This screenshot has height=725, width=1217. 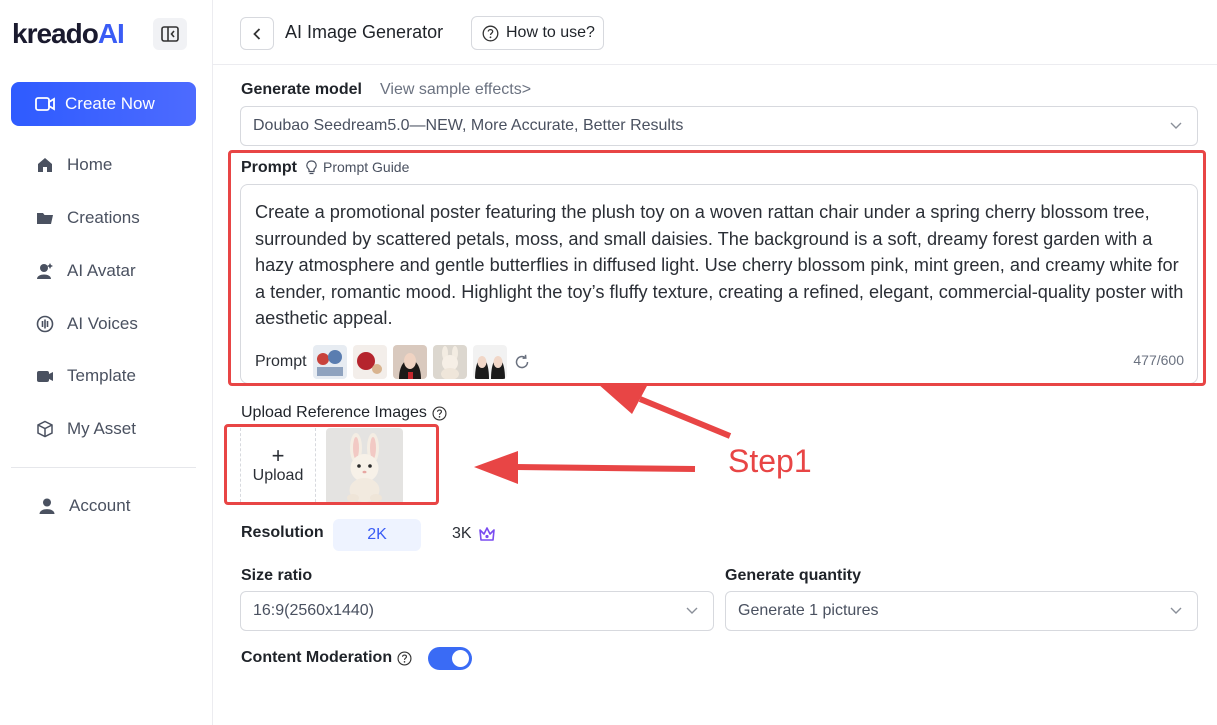 I want to click on annotation-arrow-prompt, so click(x=665, y=411).